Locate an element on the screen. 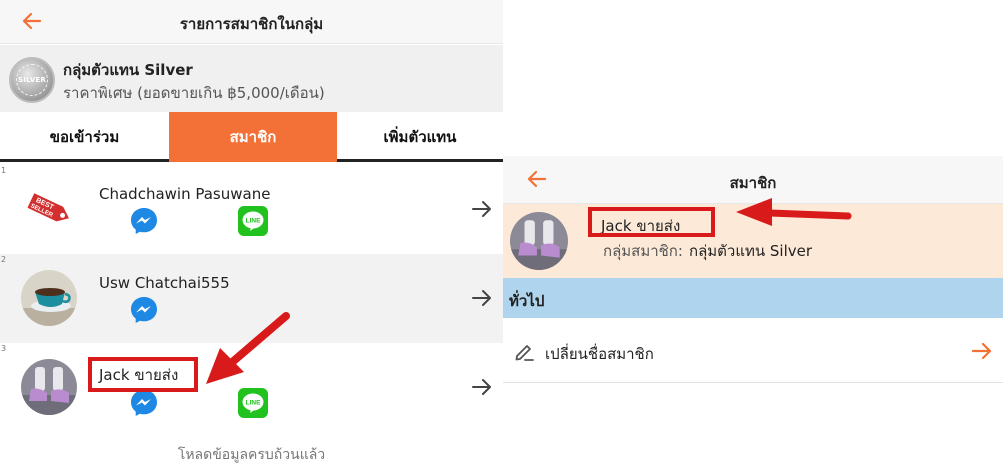 This screenshot has height=472, width=1003. page-title: รายการสมาชิกในกลุ่ม is located at coordinates (251, 24).